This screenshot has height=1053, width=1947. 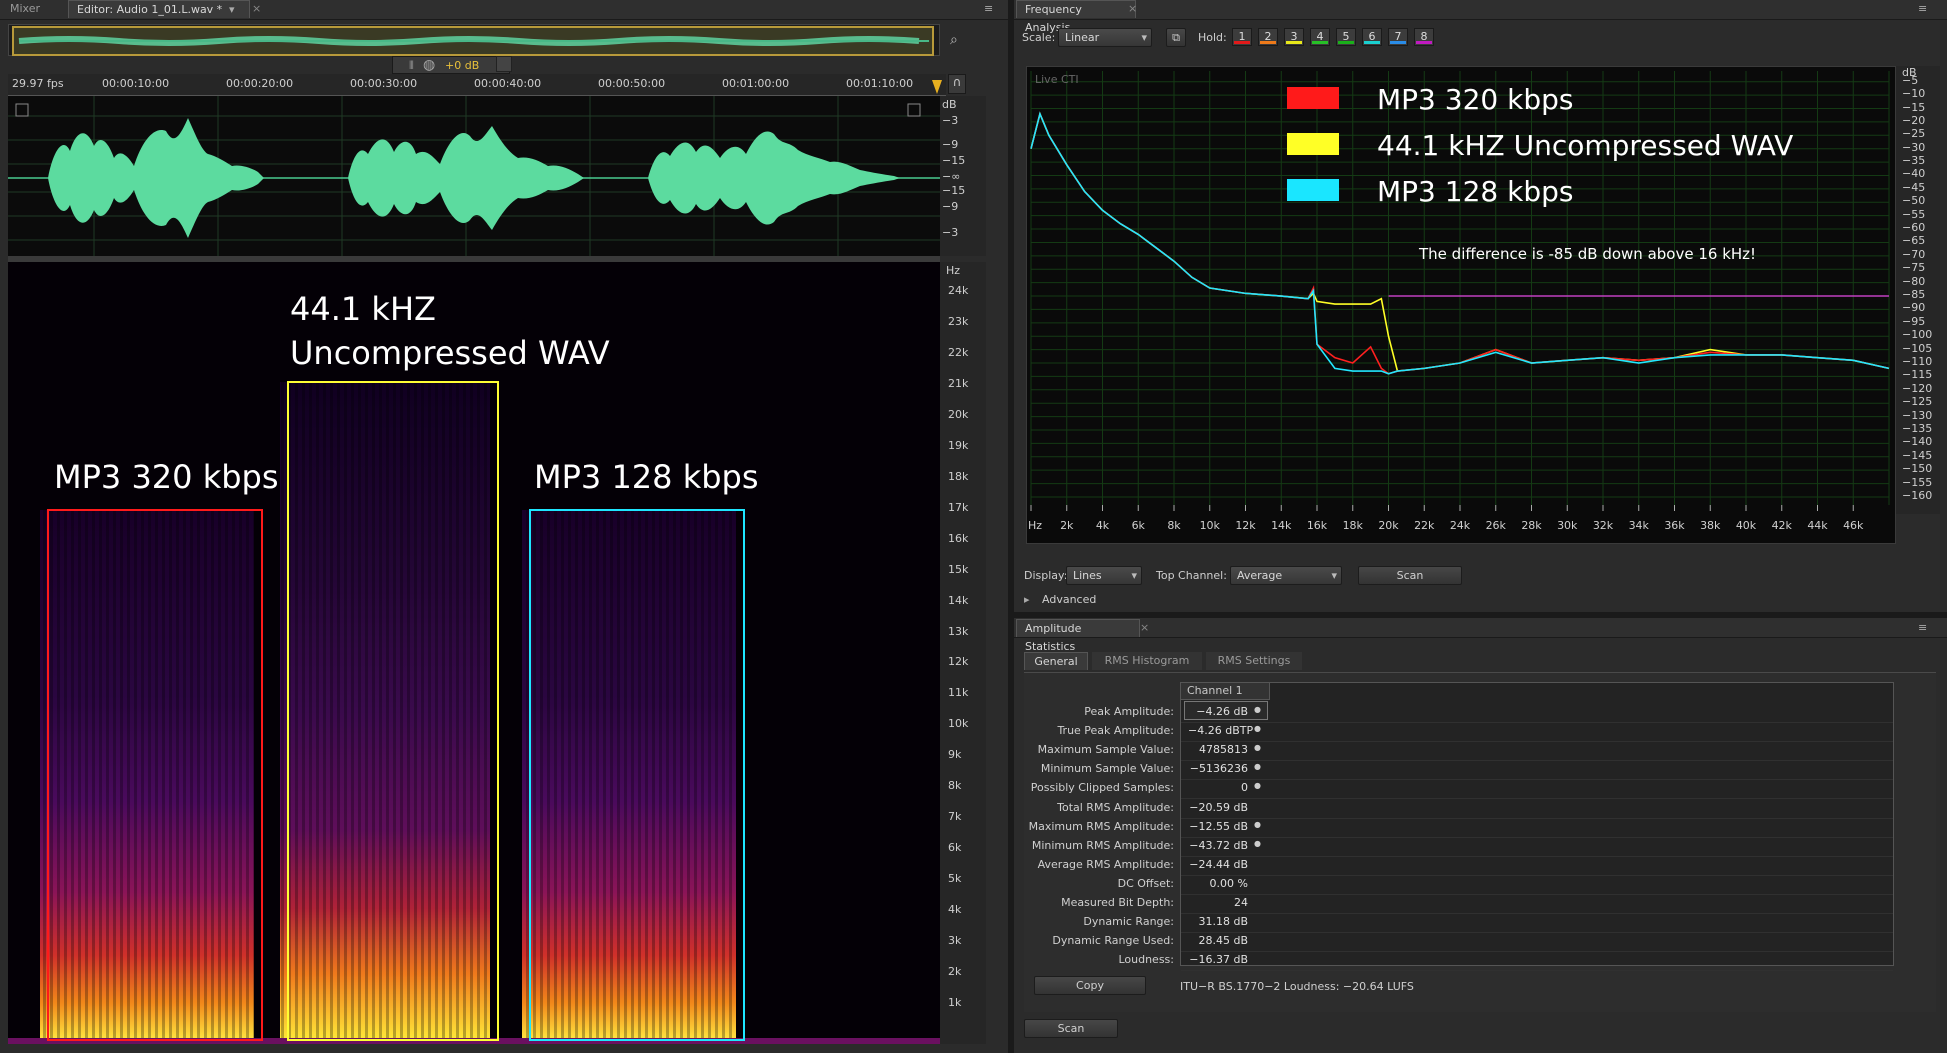 I want to click on hz-tick: 3k, so click(x=955, y=941).